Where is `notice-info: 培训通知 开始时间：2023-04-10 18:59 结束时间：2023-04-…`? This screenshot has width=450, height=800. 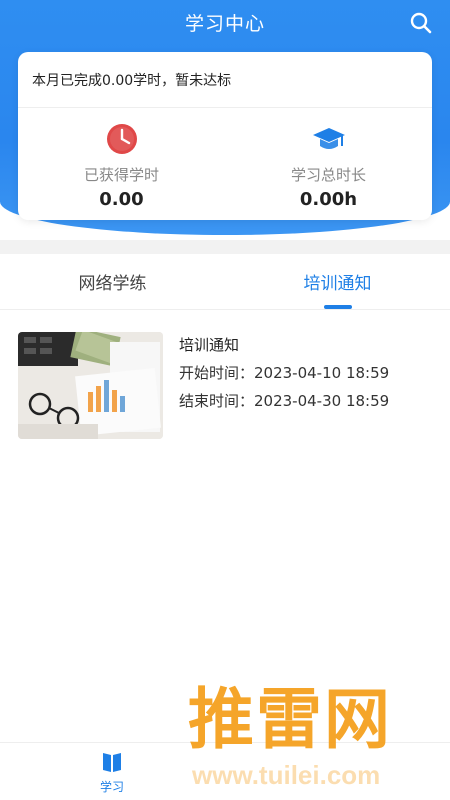 notice-info: 培训通知 开始时间：2023-04-10 18:59 结束时间：2023-04-… is located at coordinates (284, 386).